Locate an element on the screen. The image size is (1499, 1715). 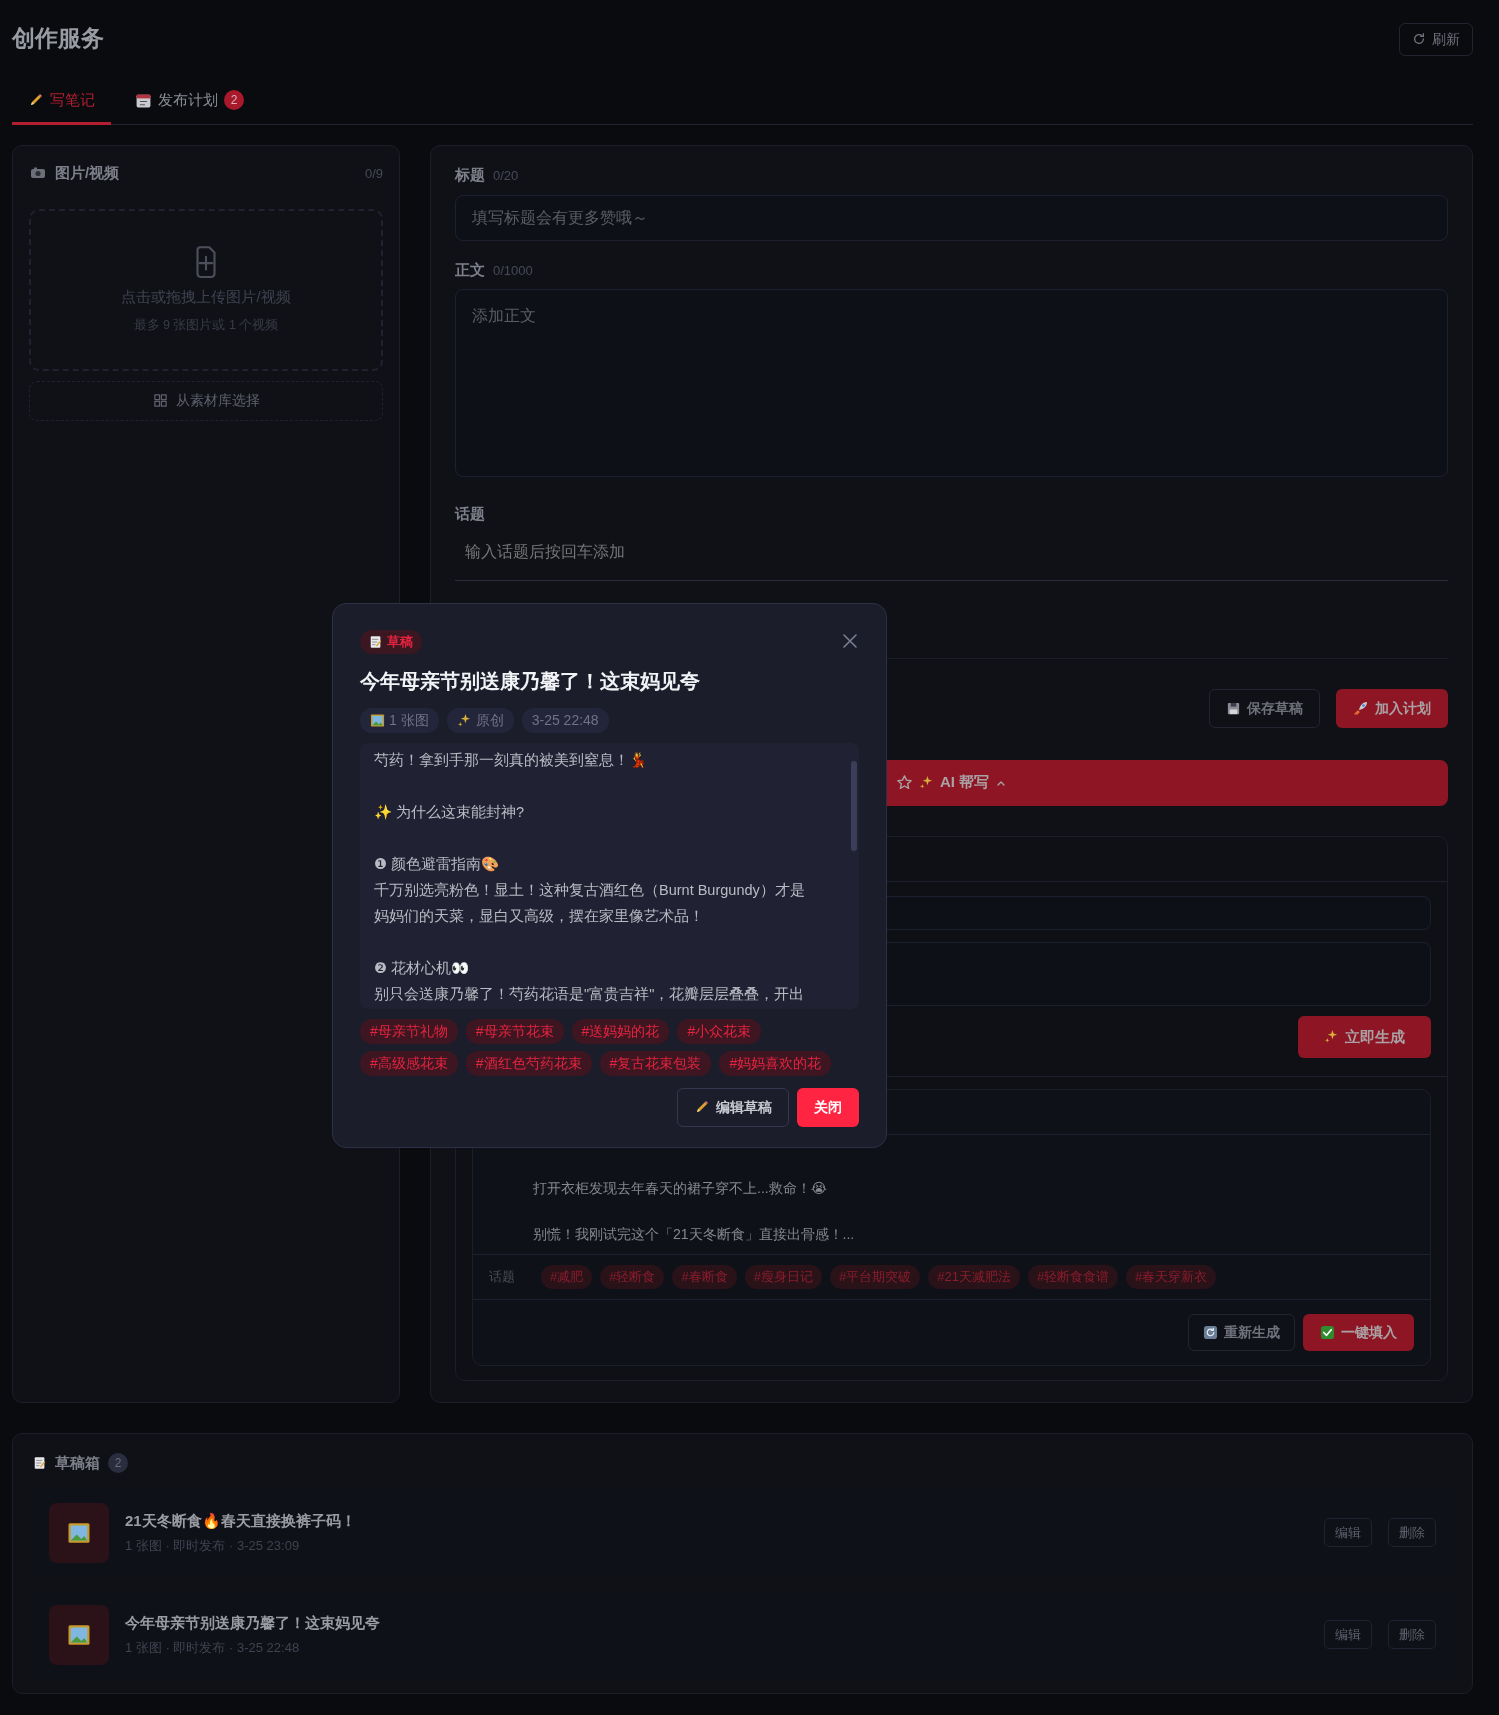
close-icon is located at coordinates (850, 641).